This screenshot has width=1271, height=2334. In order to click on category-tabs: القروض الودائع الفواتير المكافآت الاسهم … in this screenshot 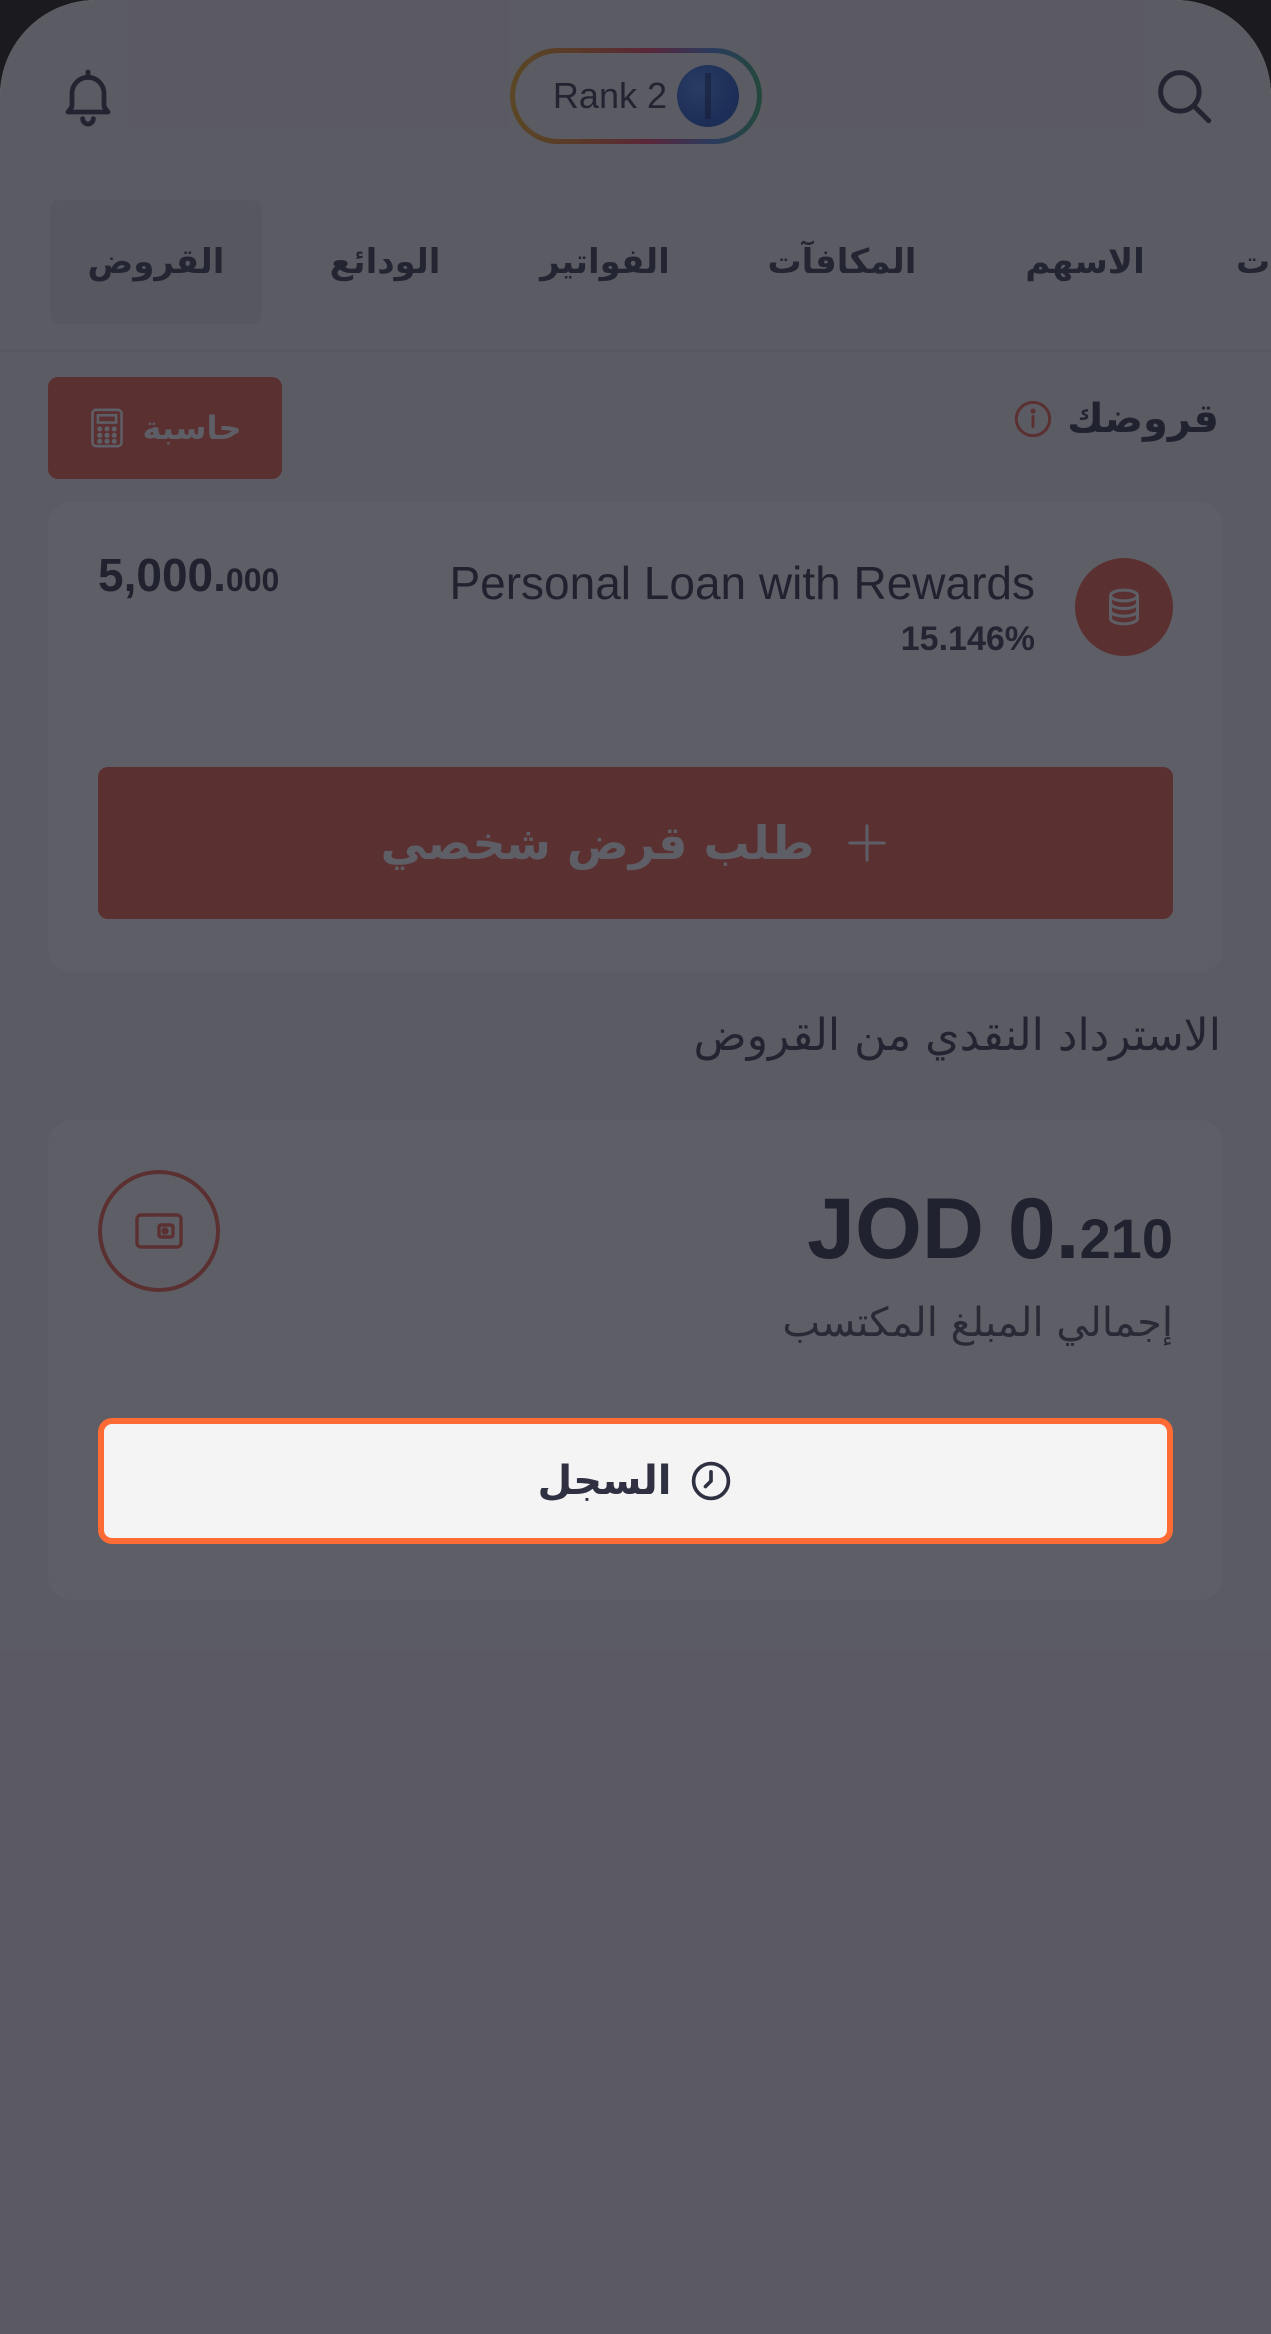, I will do `click(635, 276)`.